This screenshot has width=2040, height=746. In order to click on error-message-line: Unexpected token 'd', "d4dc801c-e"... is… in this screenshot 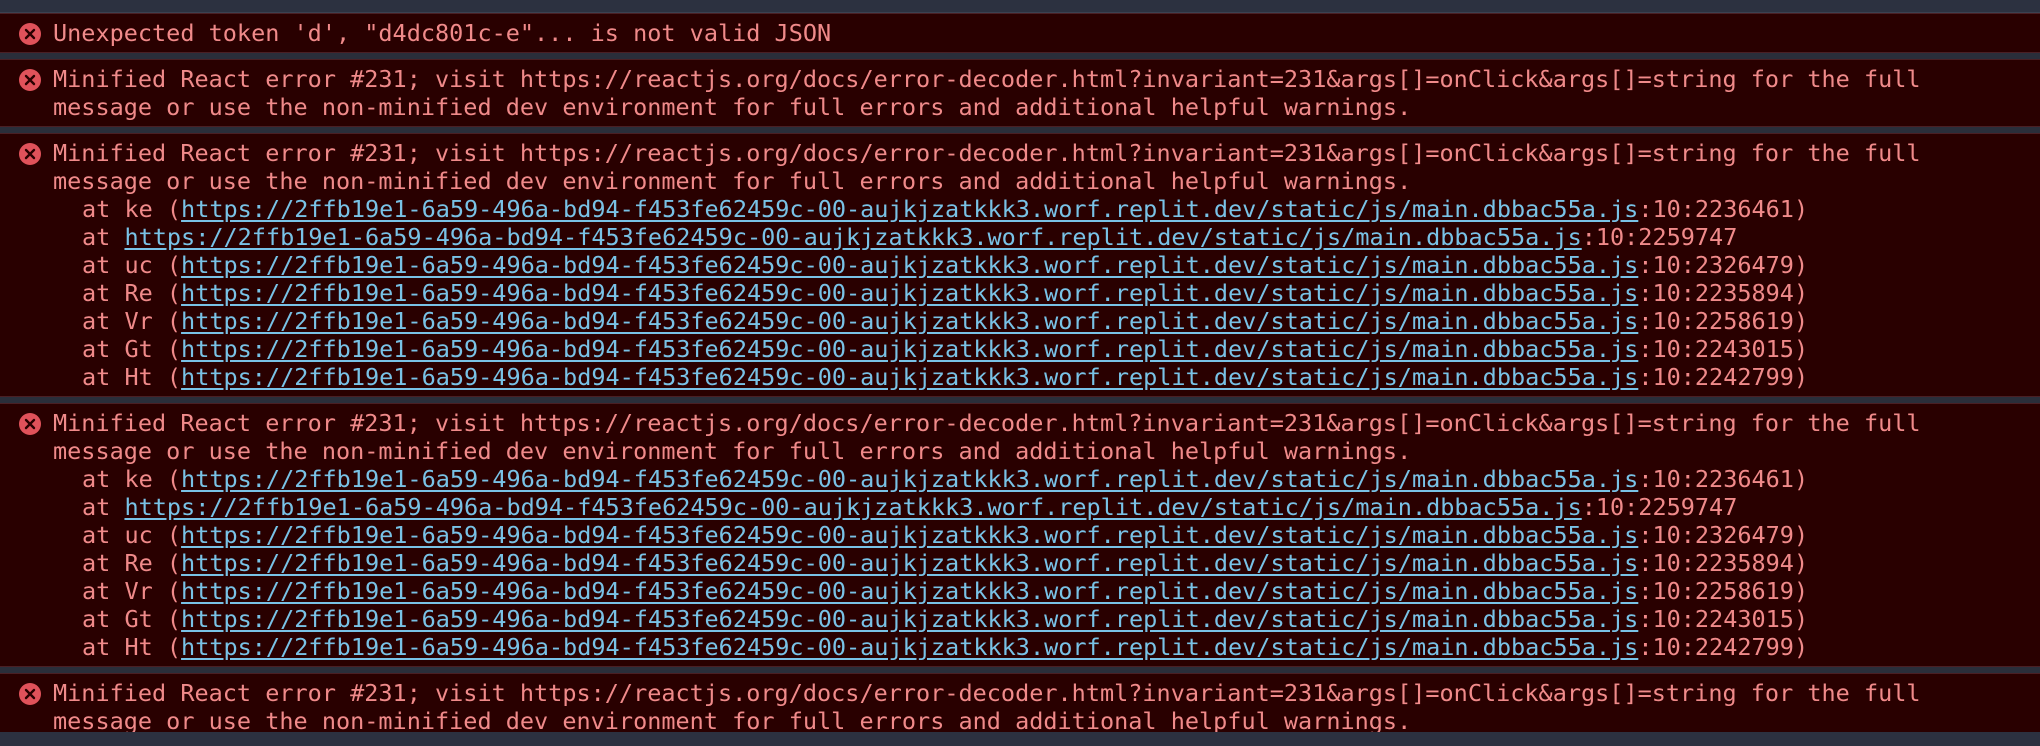, I will do `click(442, 33)`.